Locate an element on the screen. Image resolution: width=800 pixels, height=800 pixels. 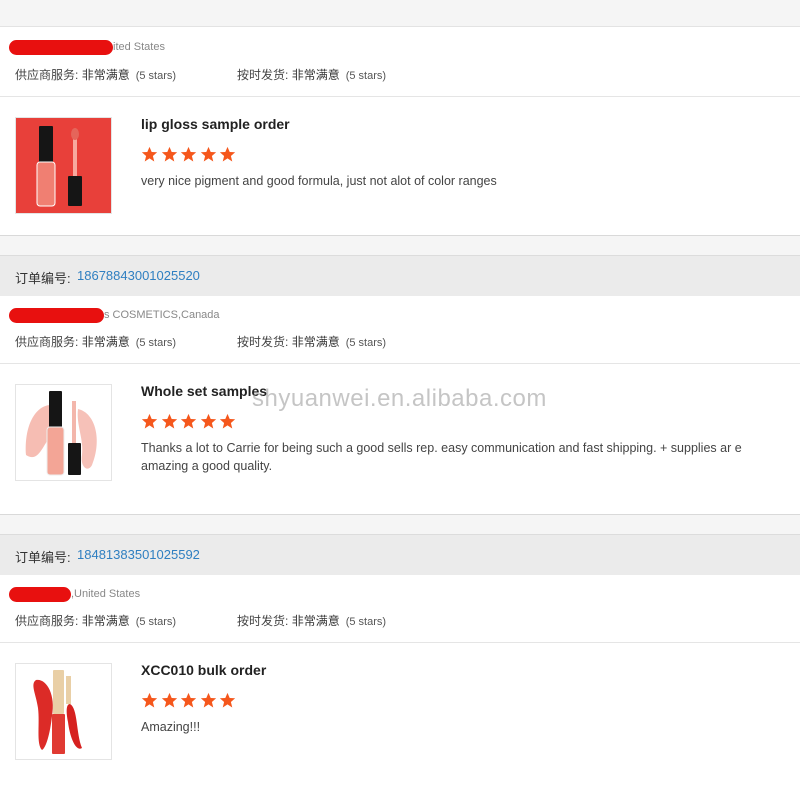
buyer-info: ,United States is located at coordinates (400, 595).